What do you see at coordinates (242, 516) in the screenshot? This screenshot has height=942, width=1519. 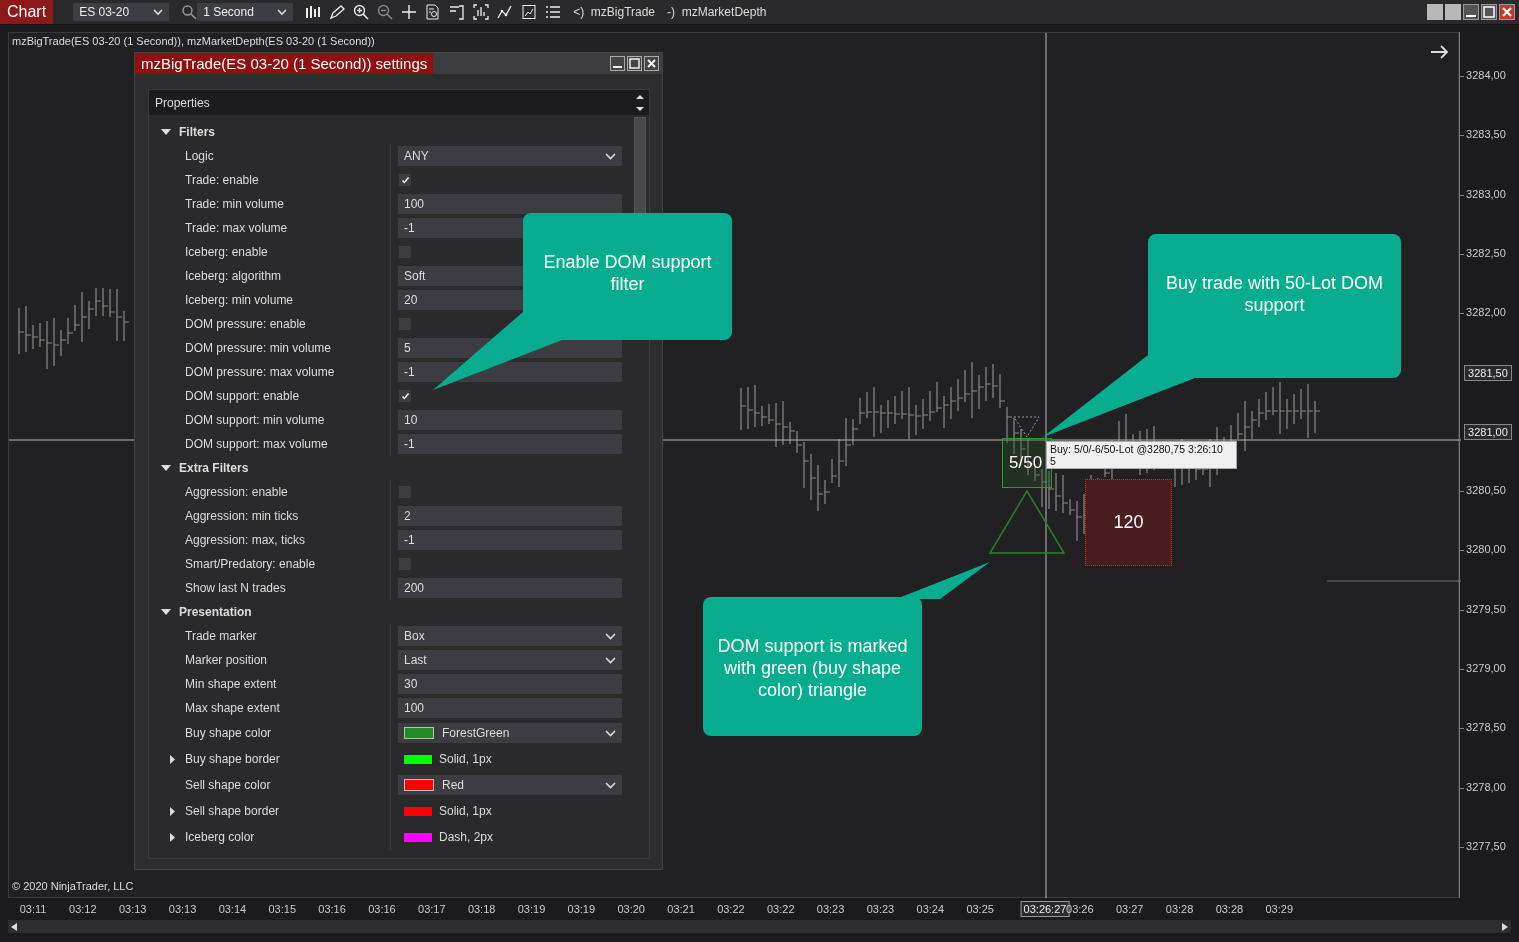 I see `property-label: Aggression: min ticks` at bounding box center [242, 516].